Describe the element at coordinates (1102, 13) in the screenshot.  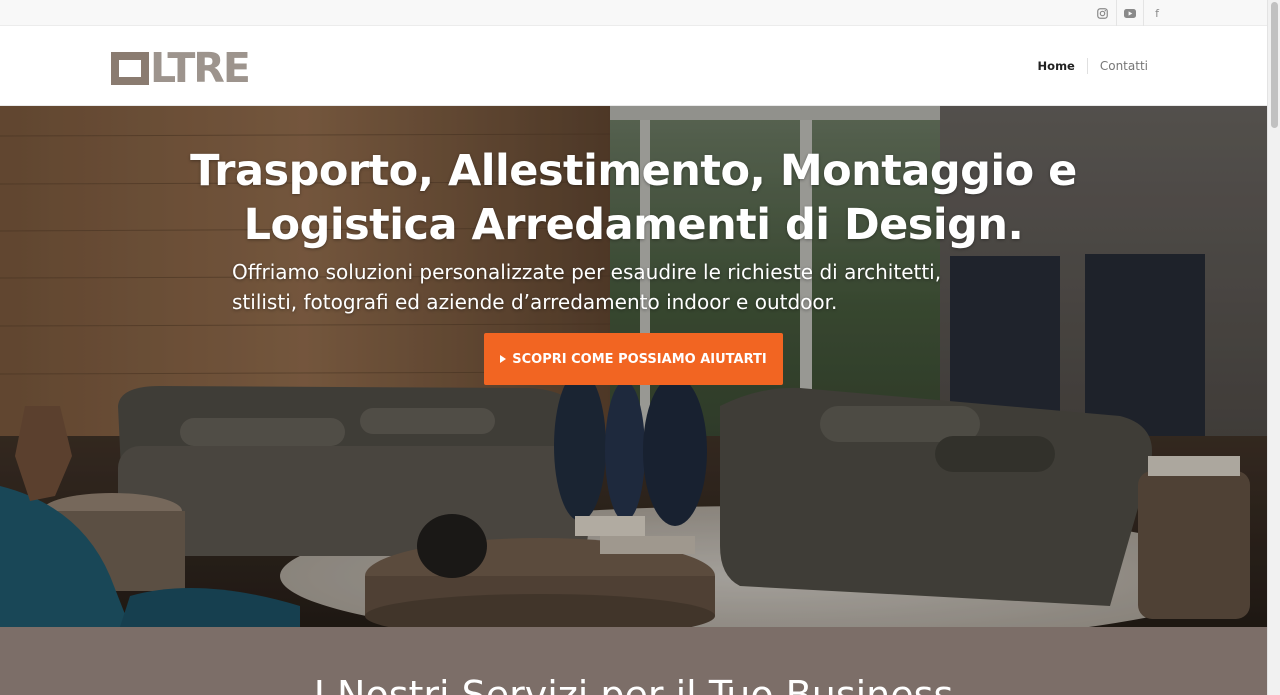
I see `instagram-icon` at that location.